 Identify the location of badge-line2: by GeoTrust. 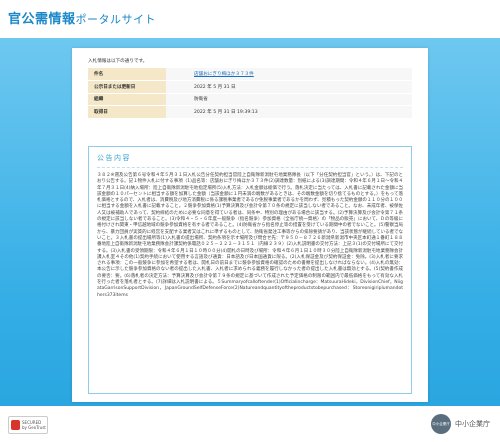
(34, 427).